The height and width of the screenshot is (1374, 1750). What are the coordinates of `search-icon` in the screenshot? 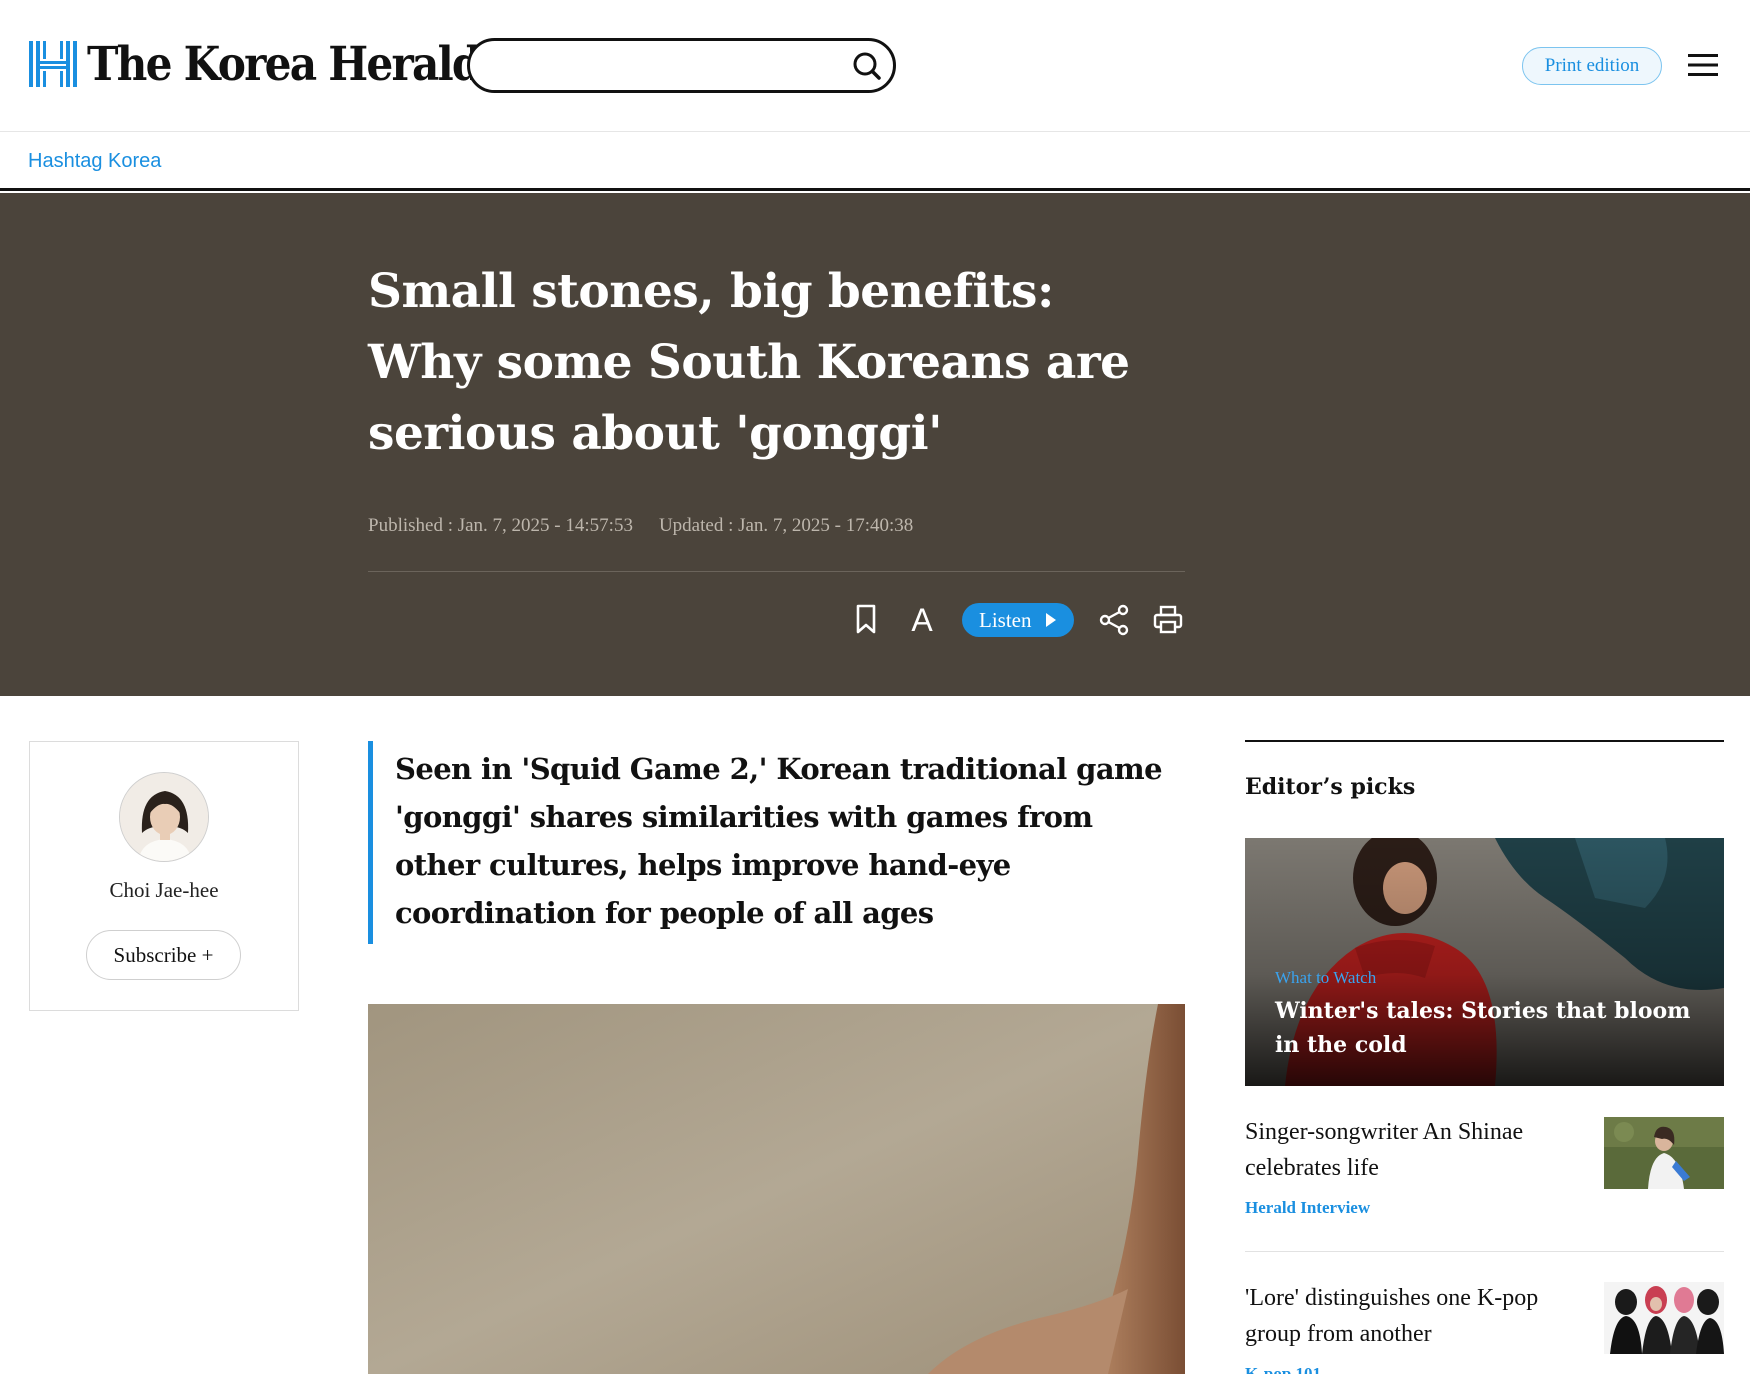 It's located at (867, 66).